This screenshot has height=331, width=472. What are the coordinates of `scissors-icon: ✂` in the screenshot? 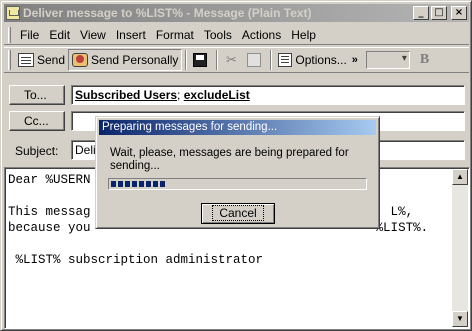 It's located at (231, 59).